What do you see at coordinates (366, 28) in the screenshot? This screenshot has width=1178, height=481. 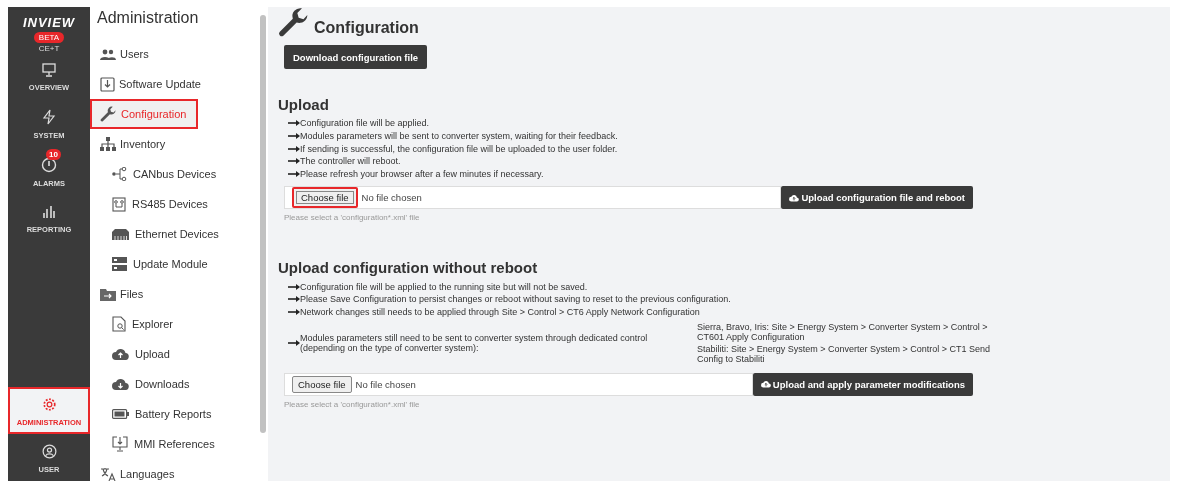 I see `page-title: Configuration` at bounding box center [366, 28].